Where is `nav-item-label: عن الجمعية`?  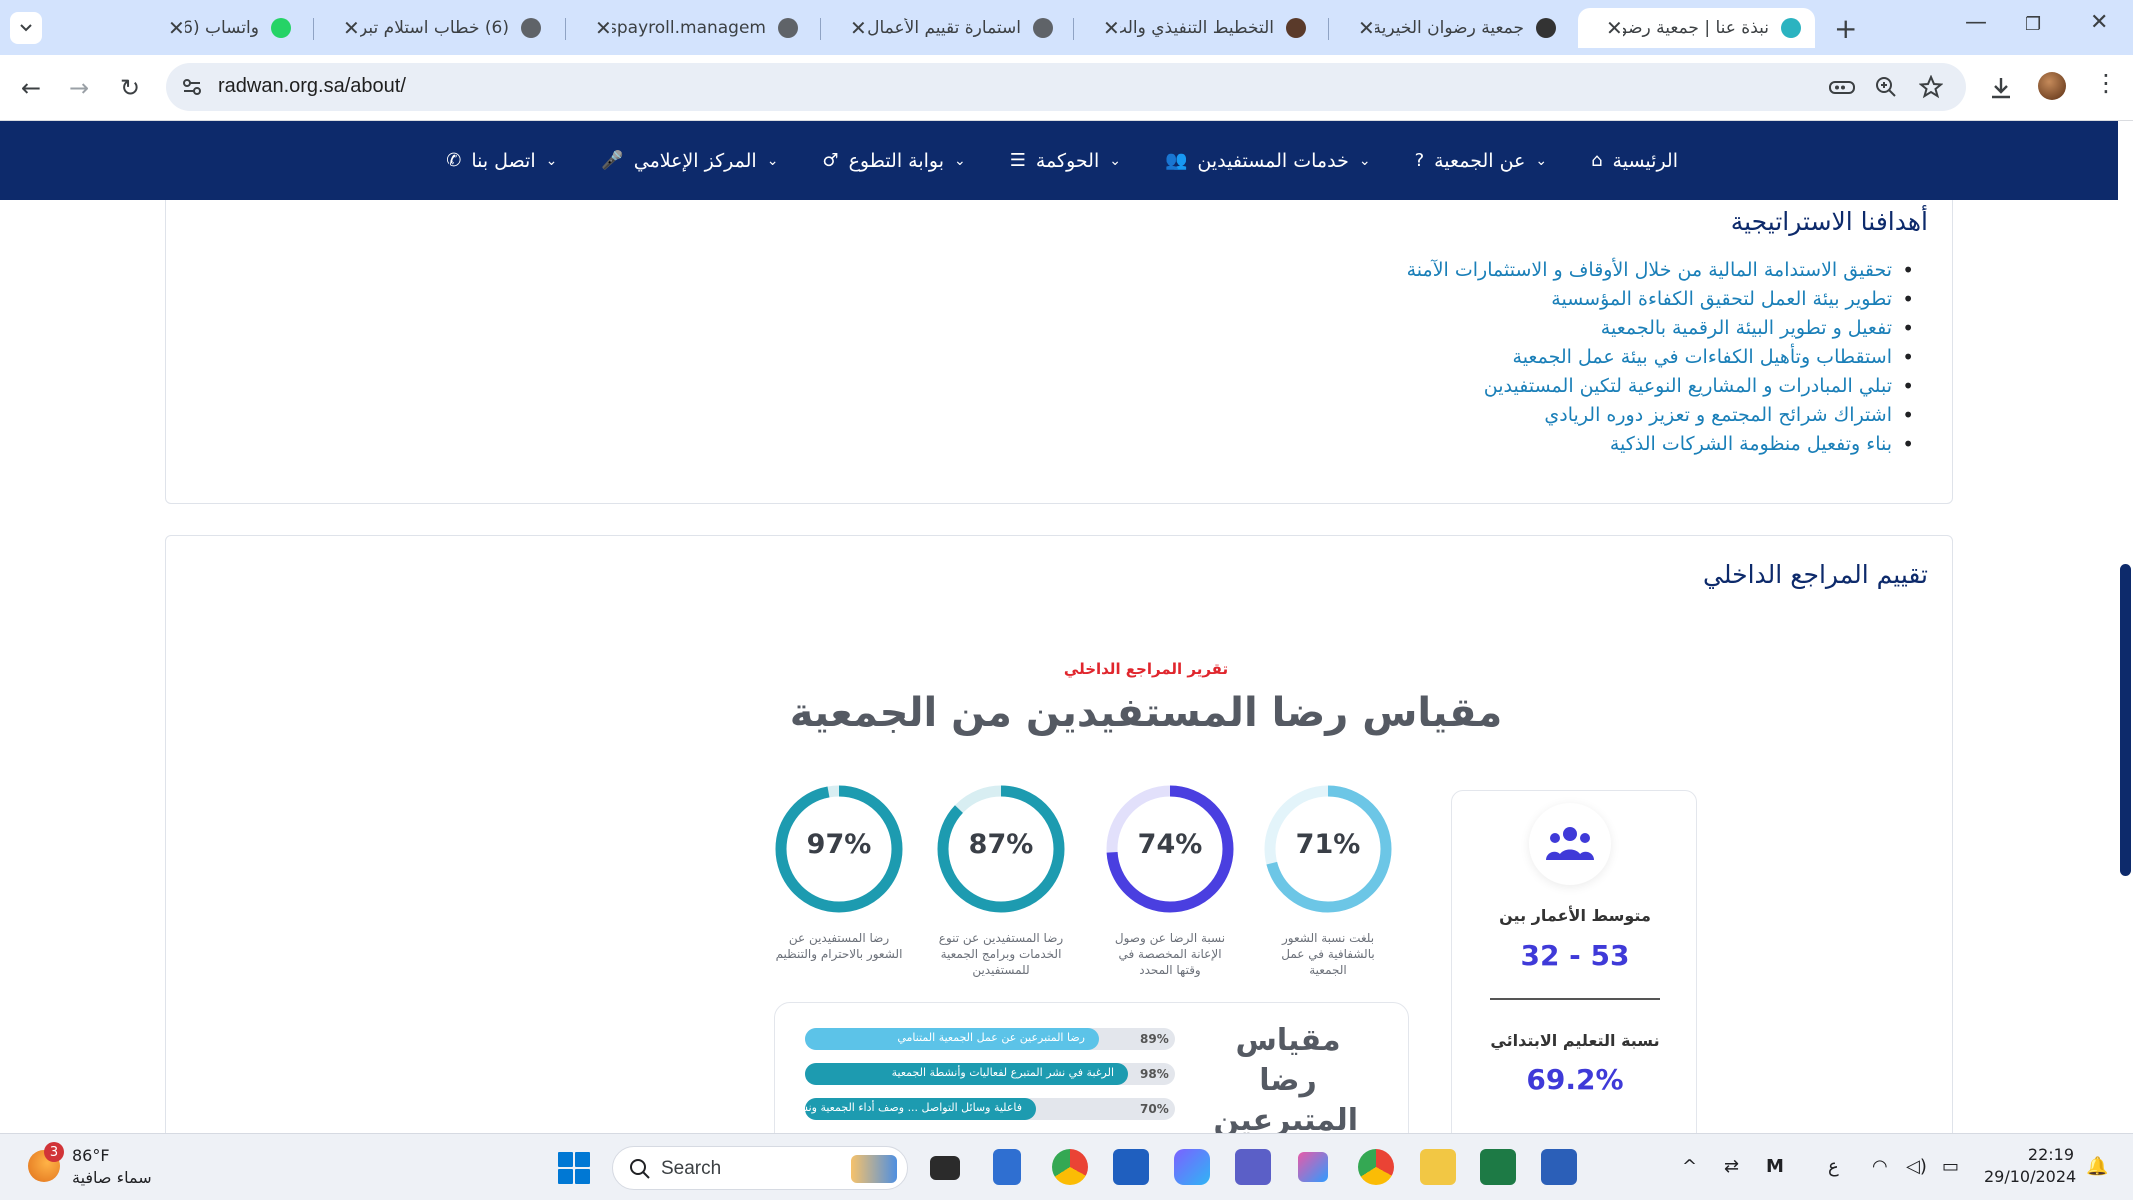 nav-item-label: عن الجمعية is located at coordinates (1480, 160).